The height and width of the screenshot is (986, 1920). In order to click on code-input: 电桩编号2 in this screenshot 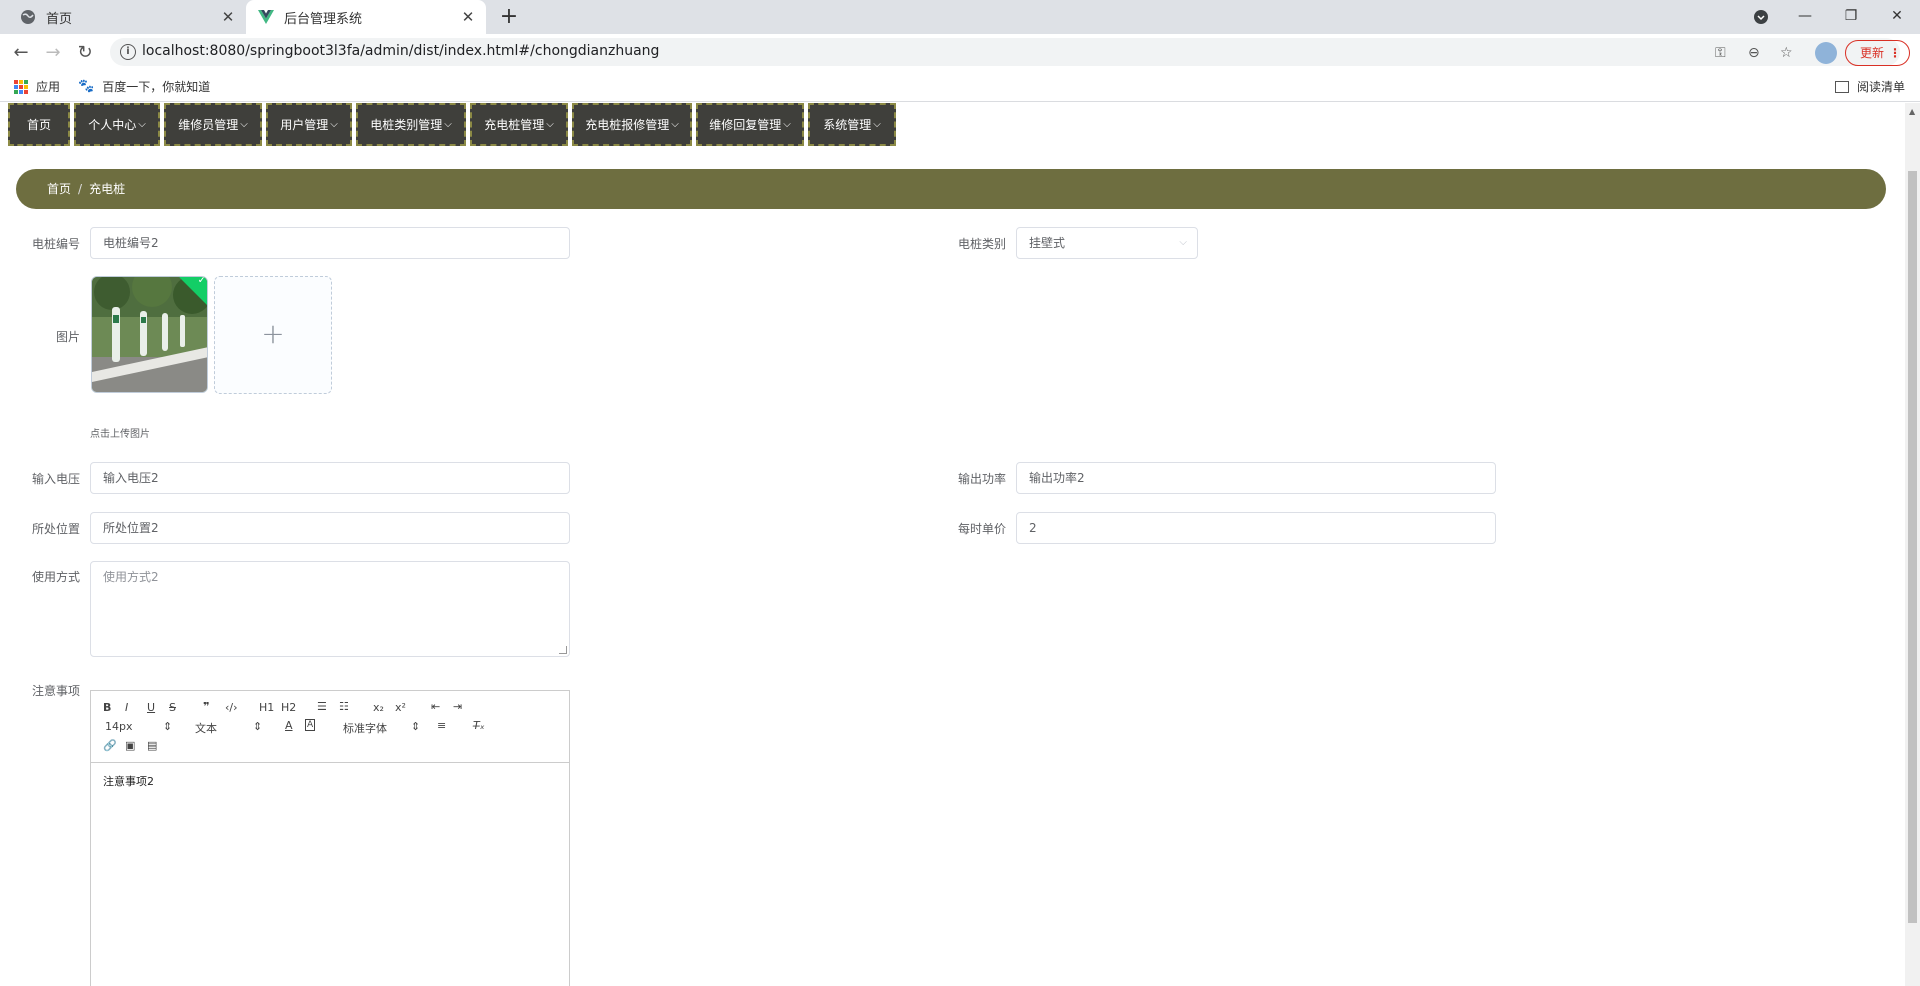, I will do `click(330, 243)`.